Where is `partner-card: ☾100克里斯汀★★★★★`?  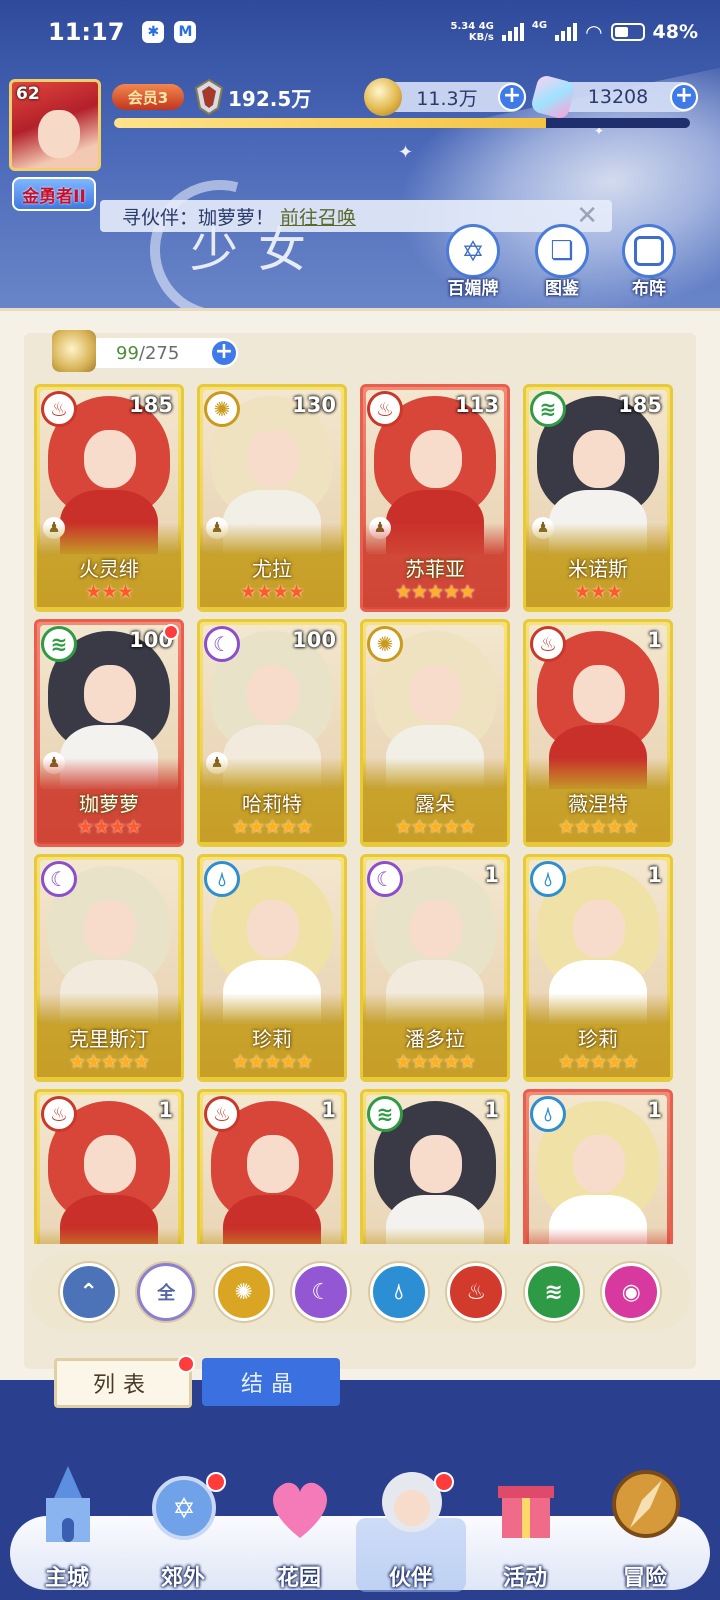
partner-card: ☾100克里斯汀★★★★★ is located at coordinates (109, 968).